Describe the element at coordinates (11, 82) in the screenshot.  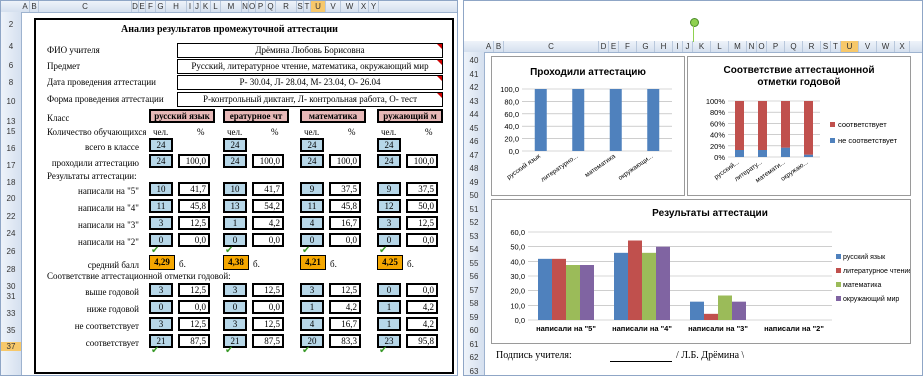
I see `row-header-8: 8` at that location.